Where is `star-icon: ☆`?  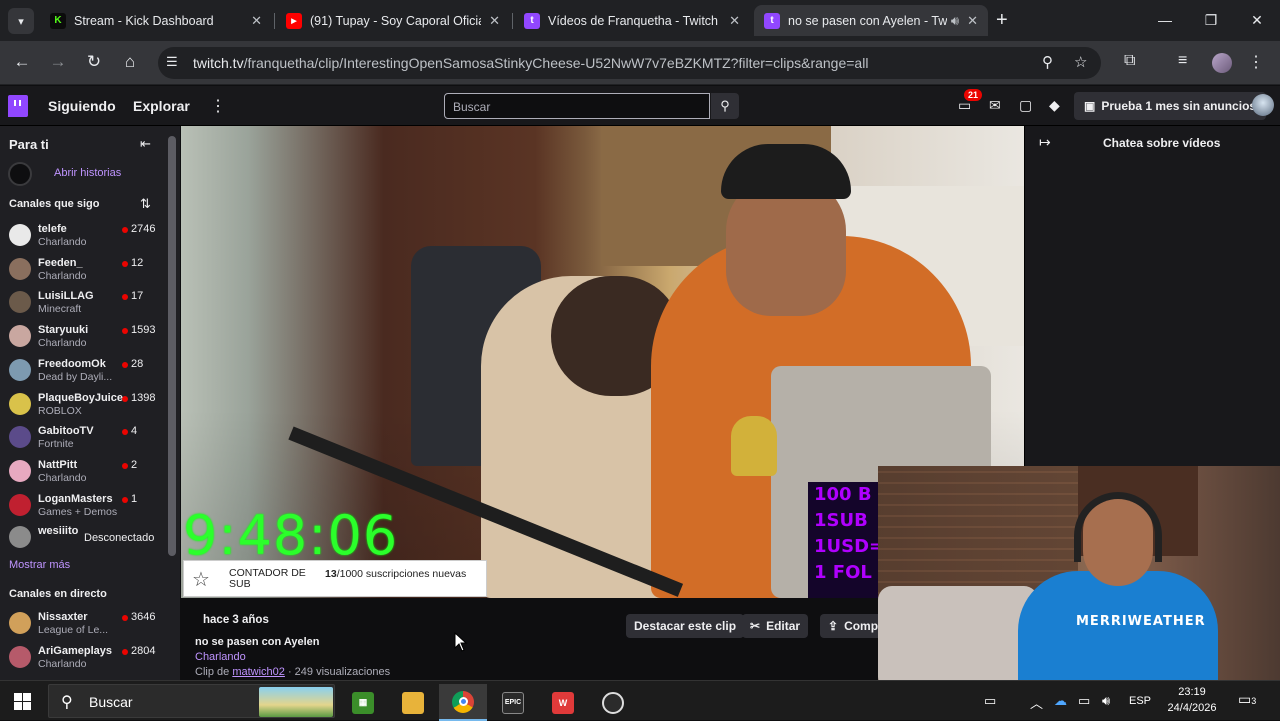 star-icon: ☆ is located at coordinates (201, 580).